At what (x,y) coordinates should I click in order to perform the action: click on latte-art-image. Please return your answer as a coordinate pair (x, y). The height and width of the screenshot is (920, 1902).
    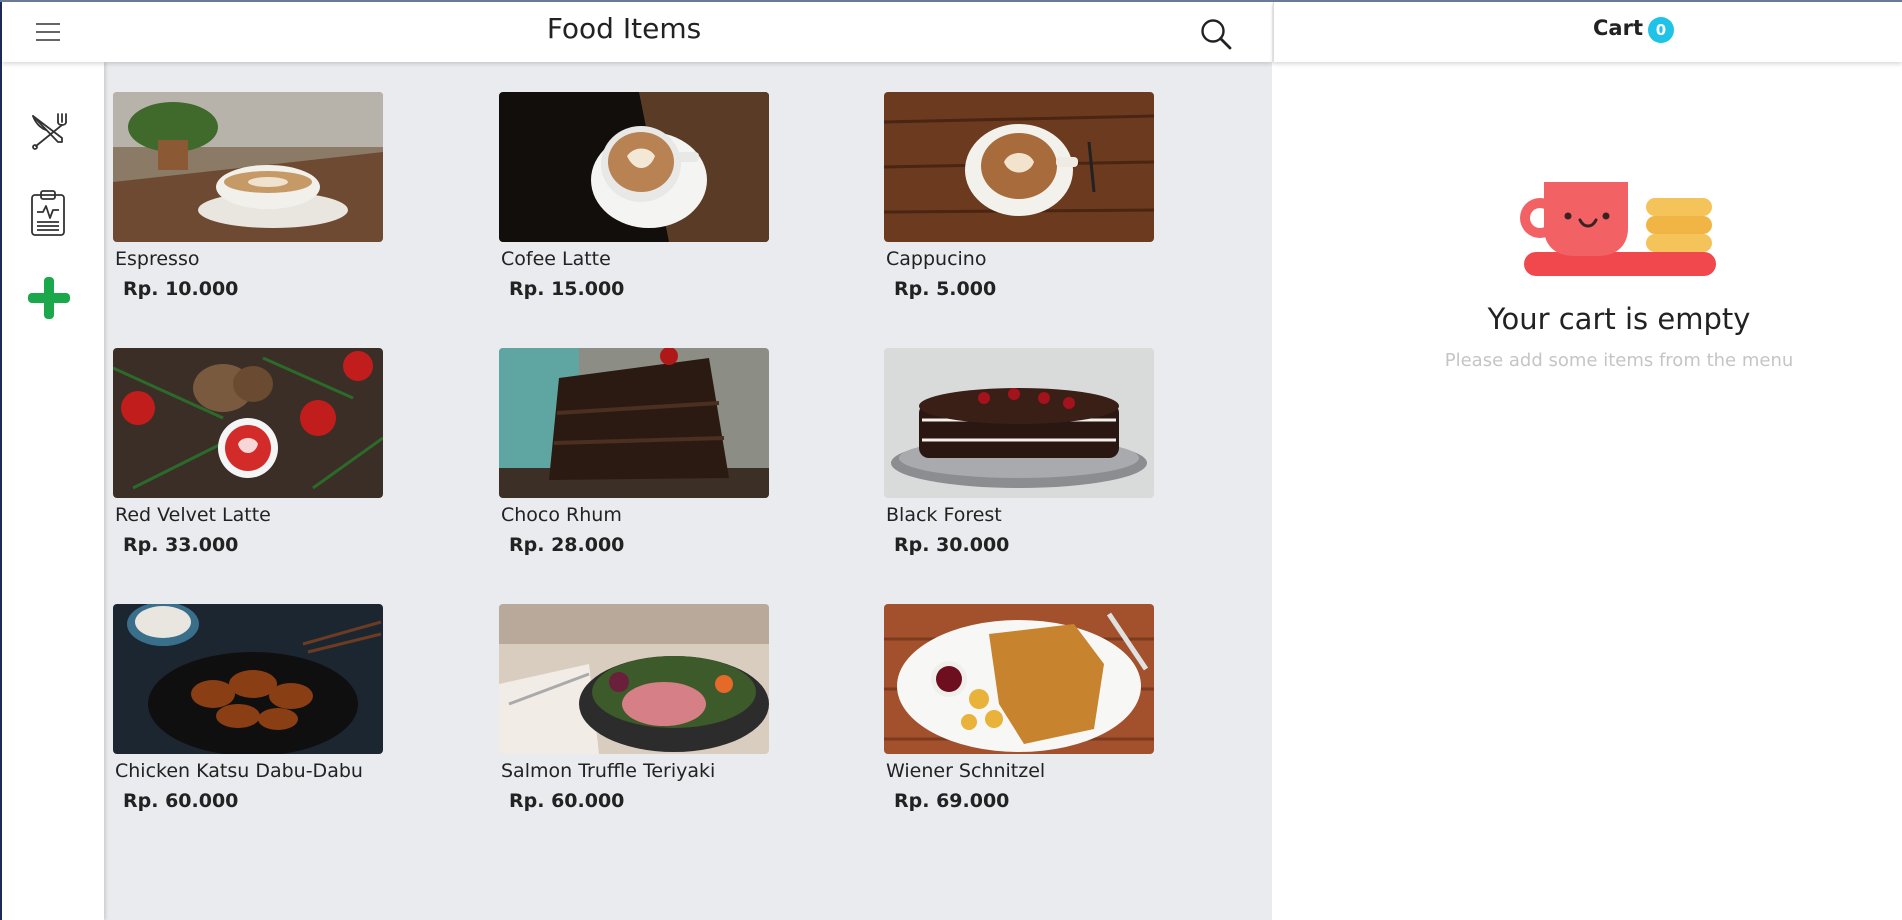
    Looking at the image, I should click on (634, 167).